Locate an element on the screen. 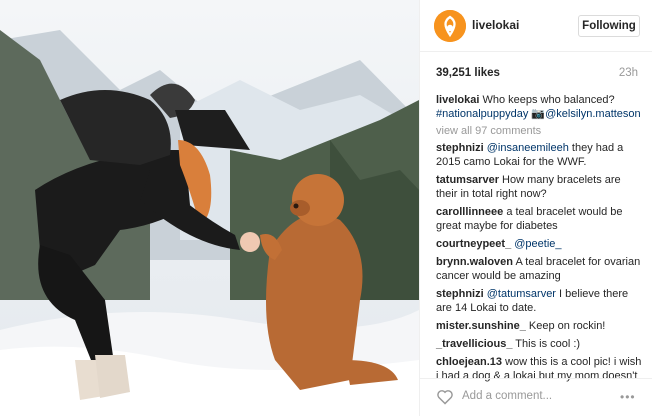 The width and height of the screenshot is (652, 416). comment-text: Keep on rockin! is located at coordinates (565, 326).